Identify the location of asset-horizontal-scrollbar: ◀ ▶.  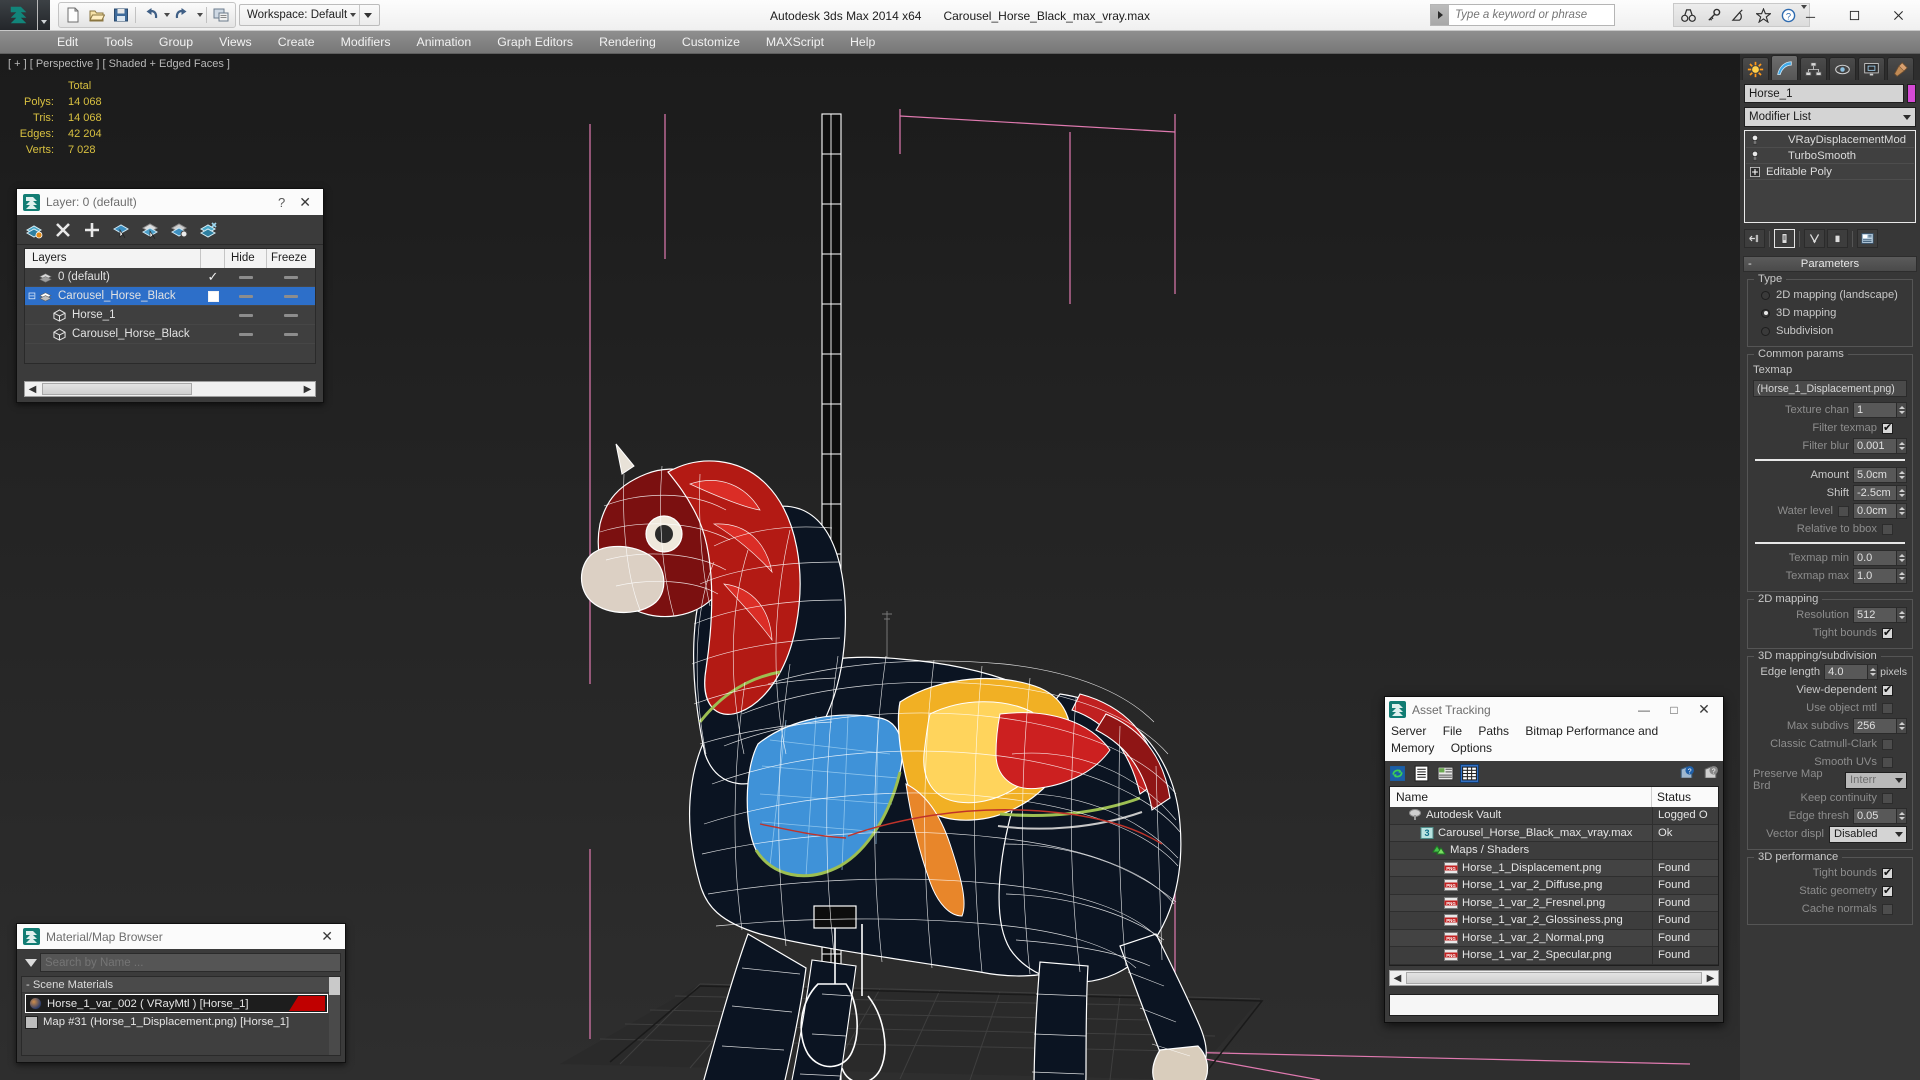
(1554, 978).